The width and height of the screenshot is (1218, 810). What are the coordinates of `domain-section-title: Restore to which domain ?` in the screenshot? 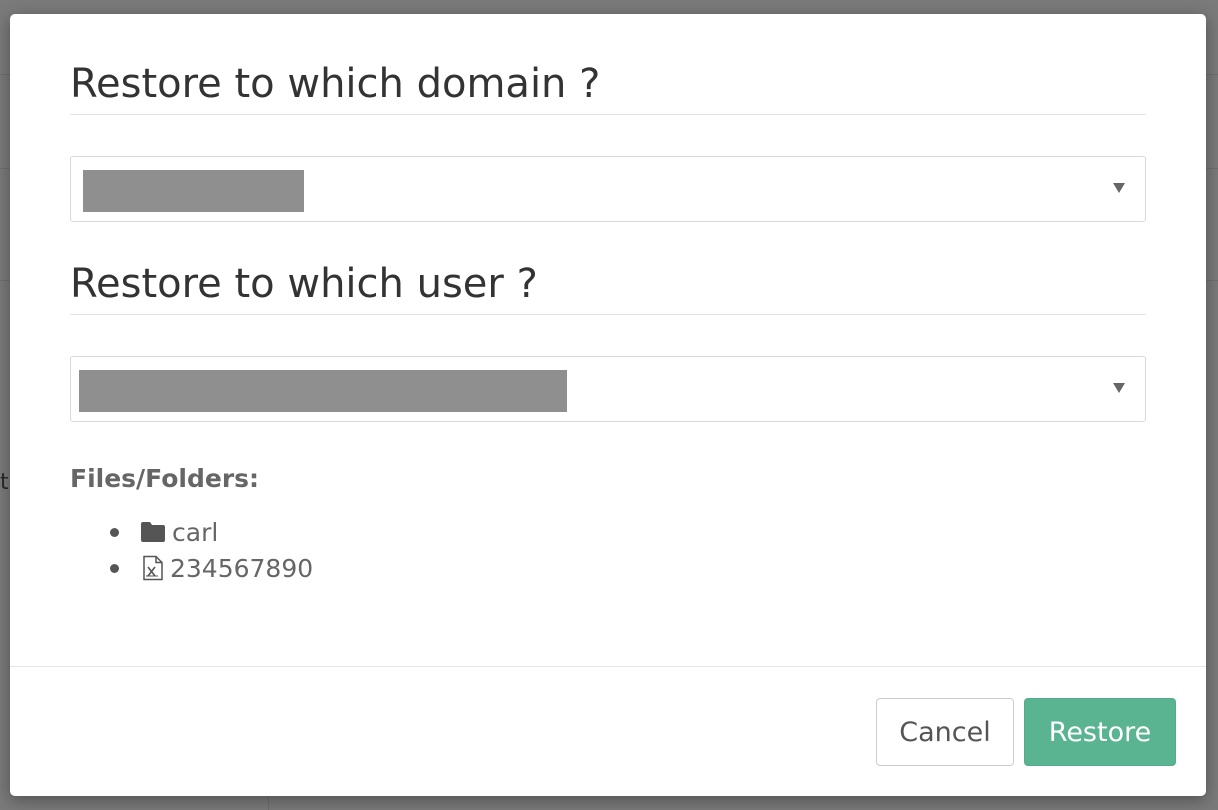 It's located at (608, 87).